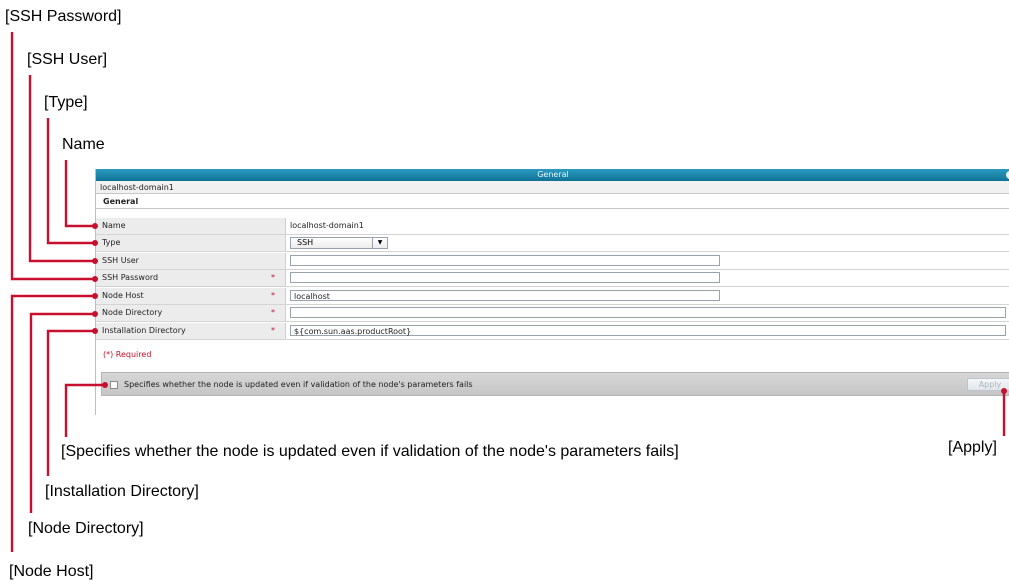  I want to click on type-select: SSH ▼, so click(339, 243).